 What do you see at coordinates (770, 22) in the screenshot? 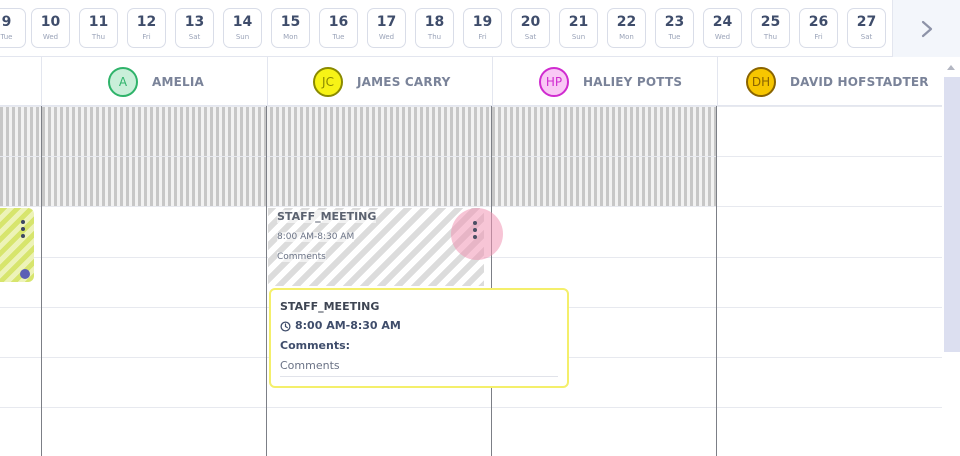
I see `date-number: 25` at bounding box center [770, 22].